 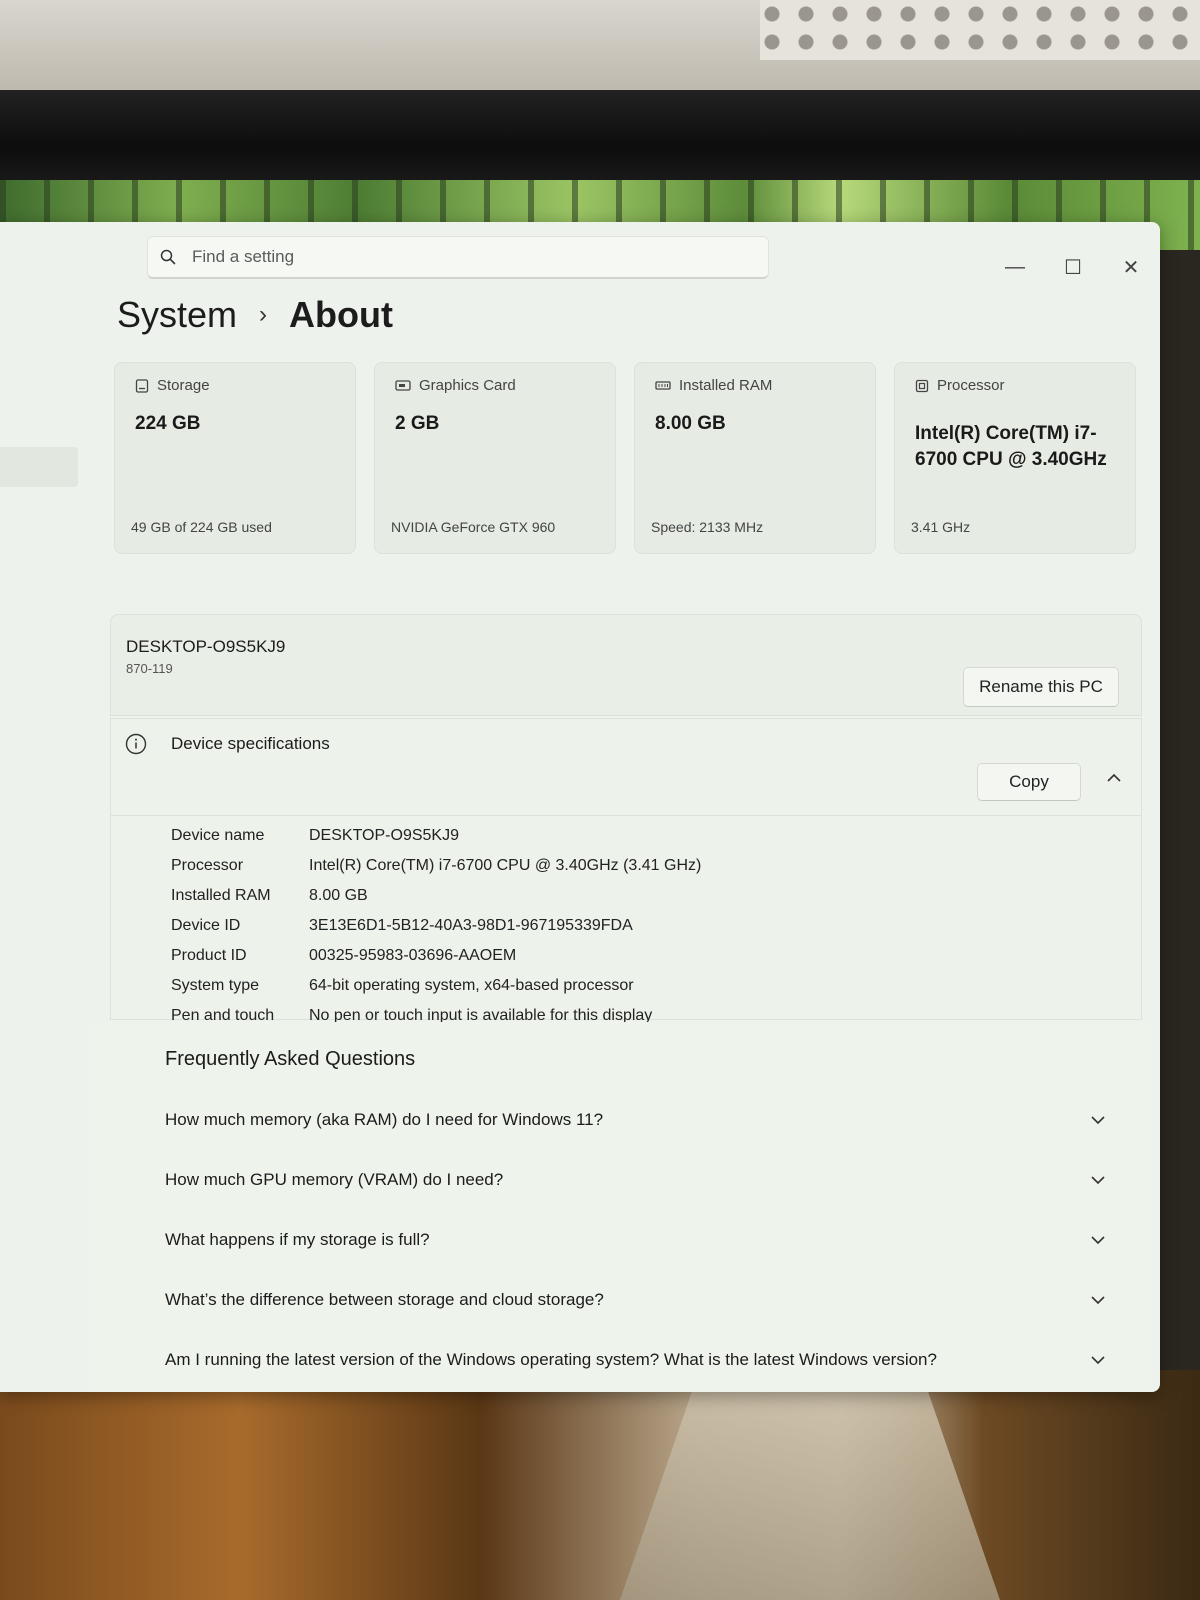 What do you see at coordinates (755, 458) in the screenshot?
I see `ram-card: Installed RAM 8.00 GB Speed: 2133 MHz` at bounding box center [755, 458].